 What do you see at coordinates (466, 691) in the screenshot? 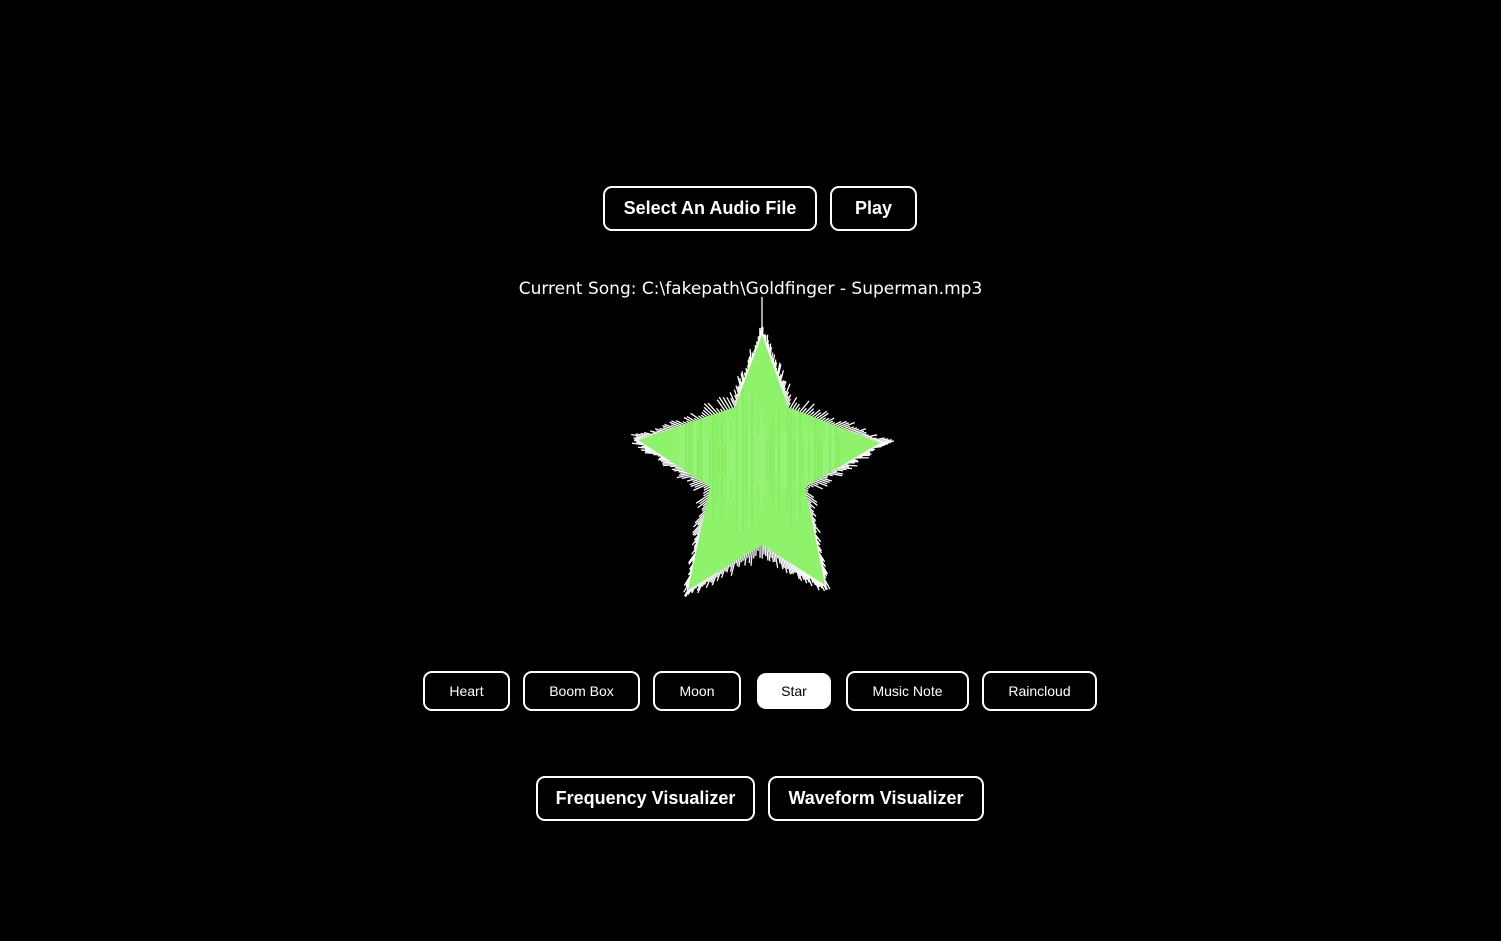
I see `shape-button-heart: Heart` at bounding box center [466, 691].